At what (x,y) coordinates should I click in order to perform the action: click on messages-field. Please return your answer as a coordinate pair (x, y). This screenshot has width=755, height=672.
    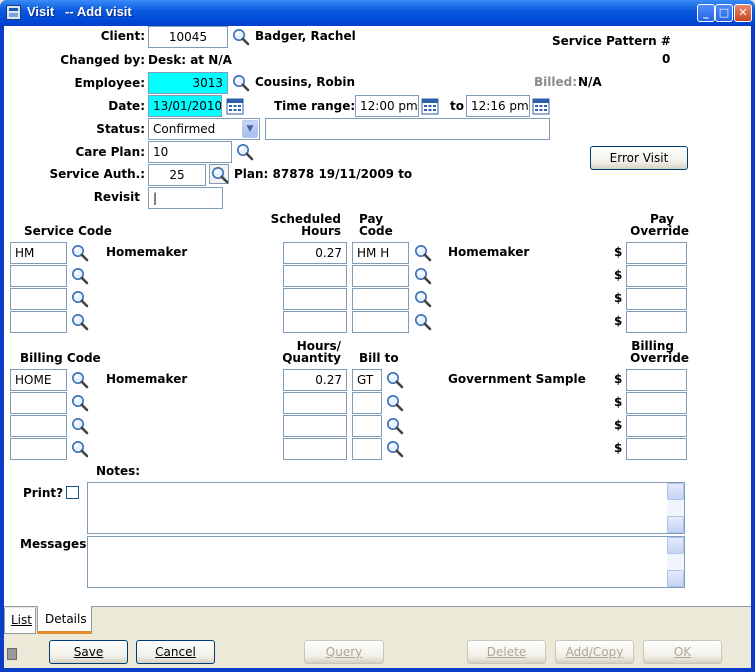
    Looking at the image, I should click on (386, 562).